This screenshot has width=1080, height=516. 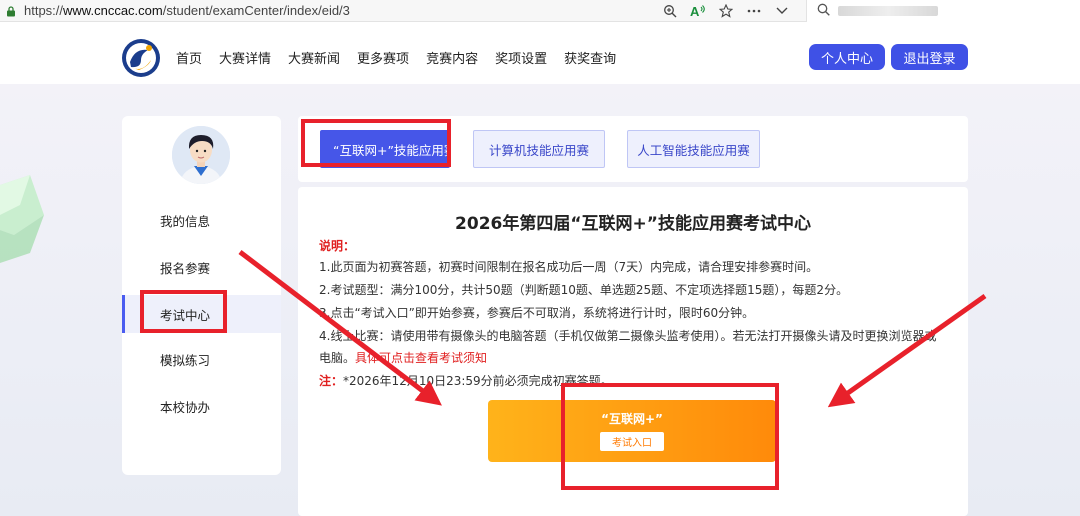 What do you see at coordinates (590, 57) in the screenshot?
I see `nav-winner-query: 获奖查询` at bounding box center [590, 57].